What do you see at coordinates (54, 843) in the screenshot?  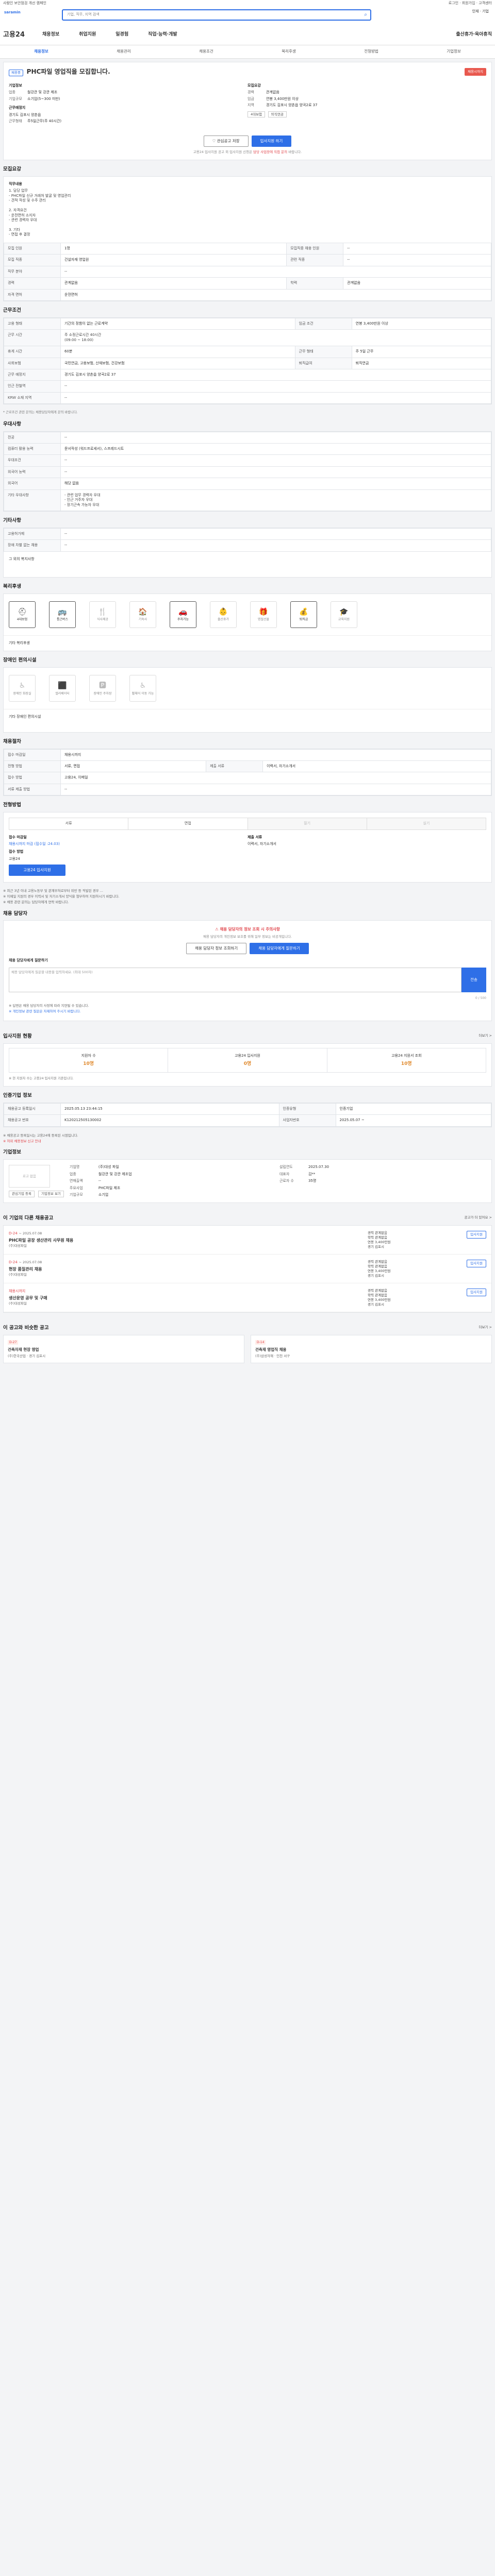 I see `reg-date: 24.03)` at bounding box center [54, 843].